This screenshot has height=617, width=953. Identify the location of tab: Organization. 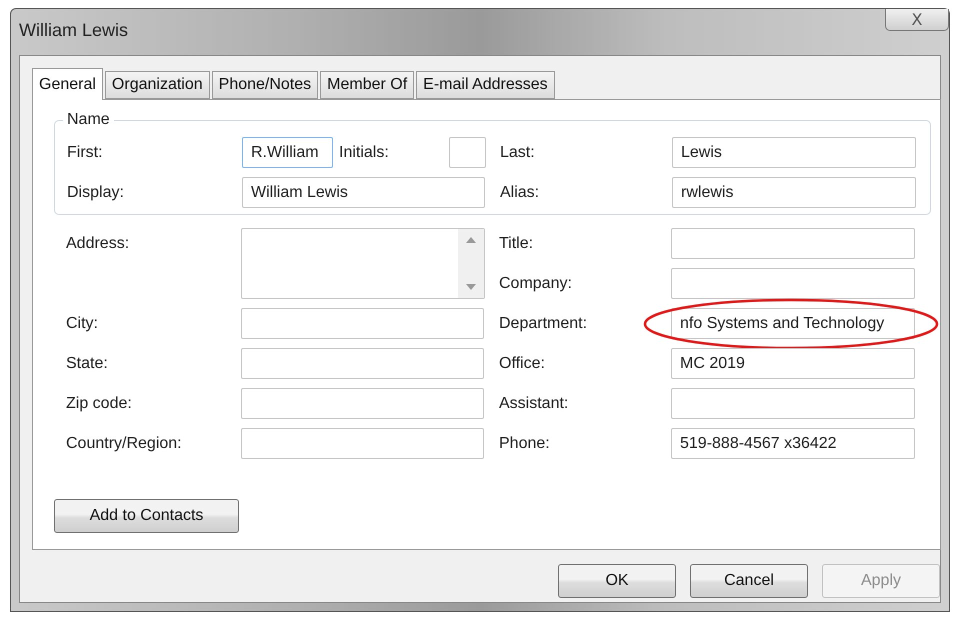
(157, 85).